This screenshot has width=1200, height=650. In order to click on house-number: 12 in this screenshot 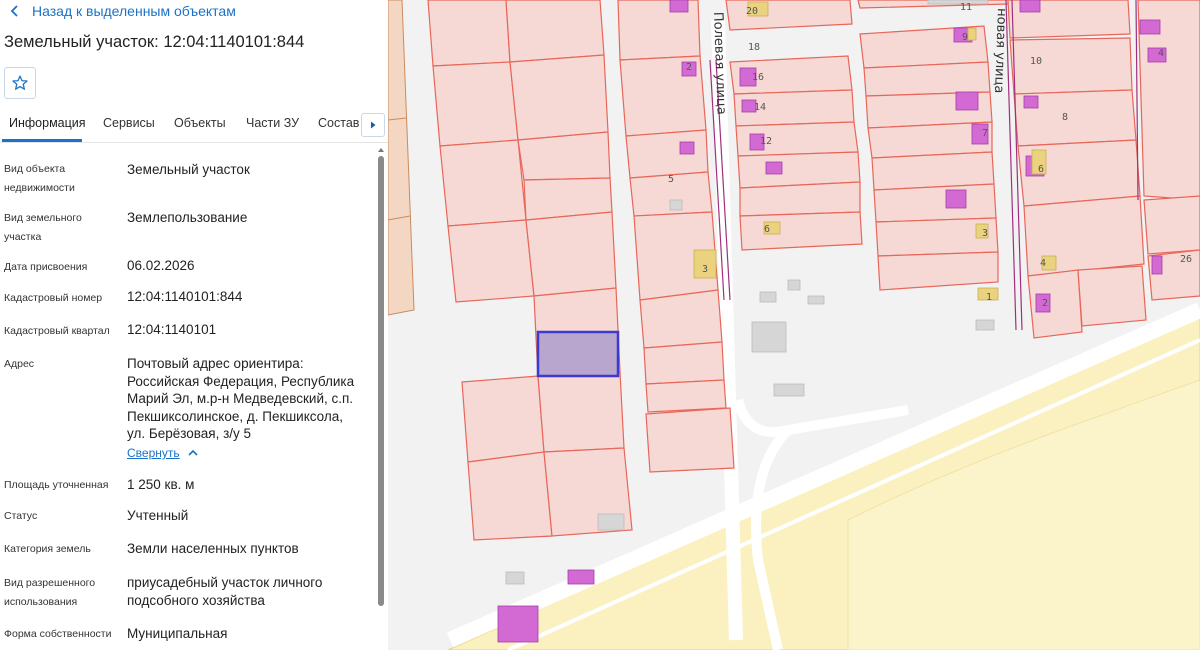, I will do `click(766, 141)`.